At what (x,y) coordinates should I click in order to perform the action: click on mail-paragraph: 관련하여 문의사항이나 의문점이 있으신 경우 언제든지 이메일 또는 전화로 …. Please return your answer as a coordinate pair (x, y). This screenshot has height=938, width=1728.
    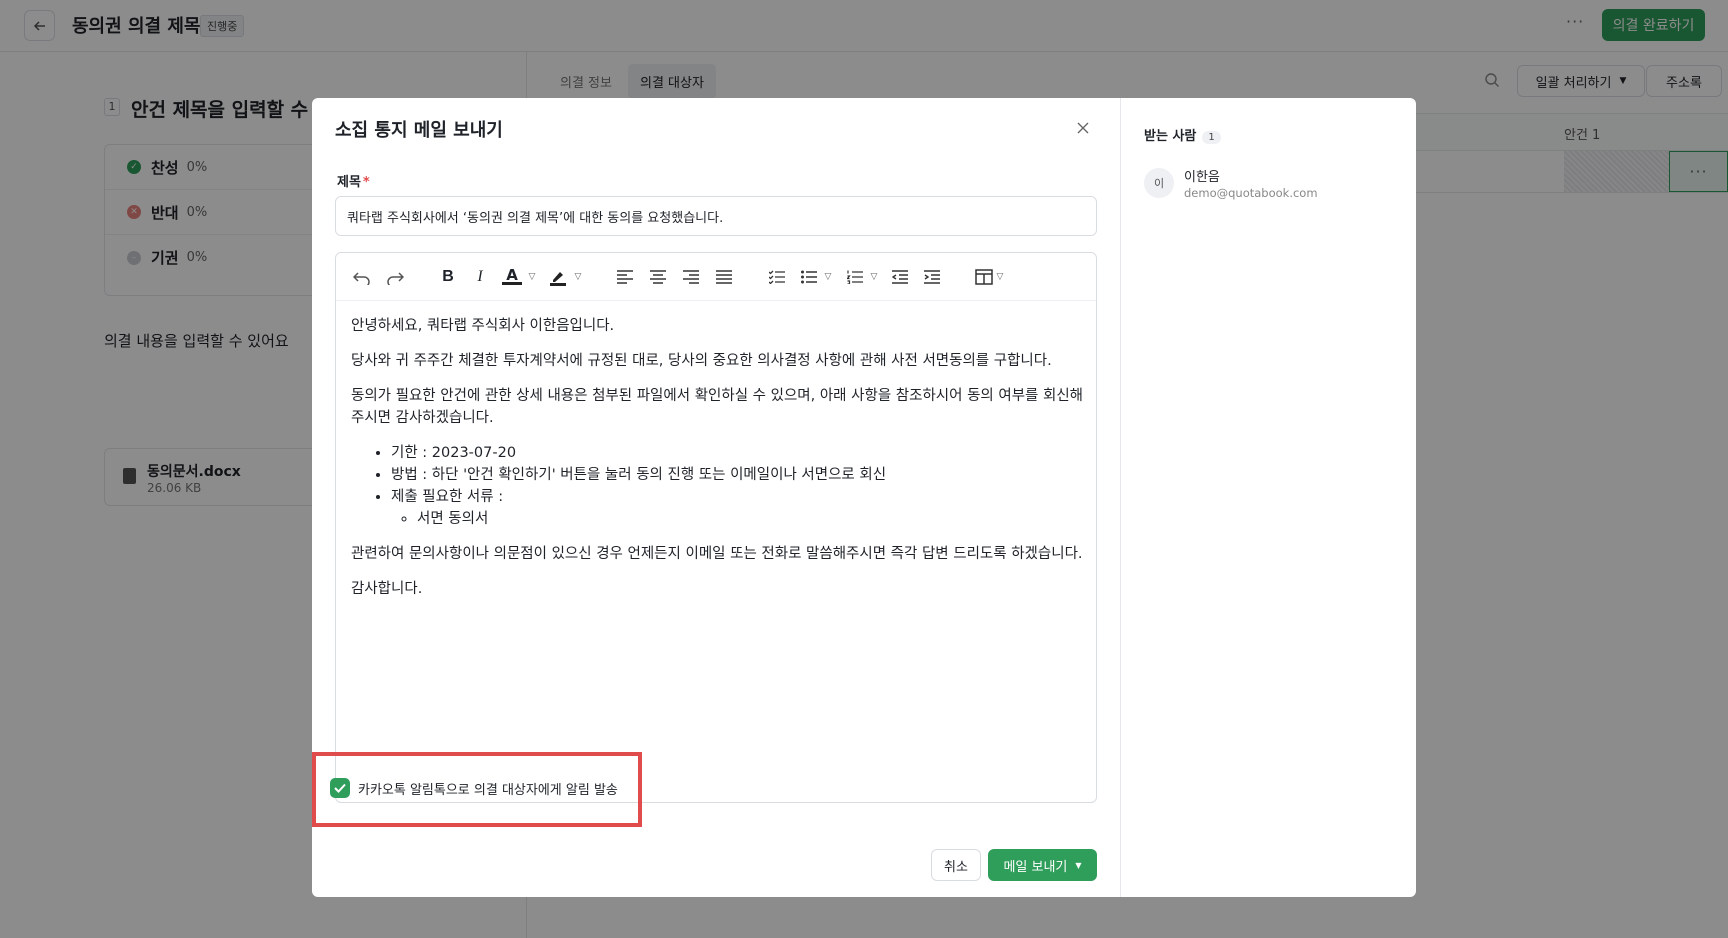
    Looking at the image, I should click on (717, 554).